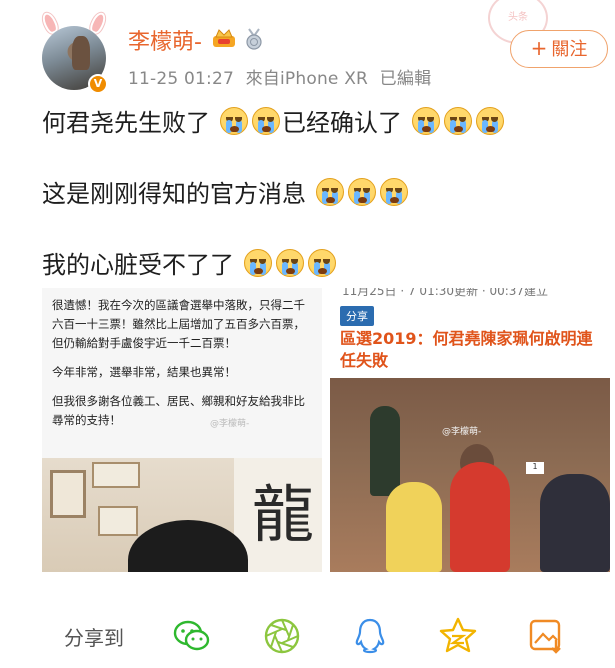  What do you see at coordinates (307, 79) in the screenshot?
I see `post-source: 來自iPhone XR` at bounding box center [307, 79].